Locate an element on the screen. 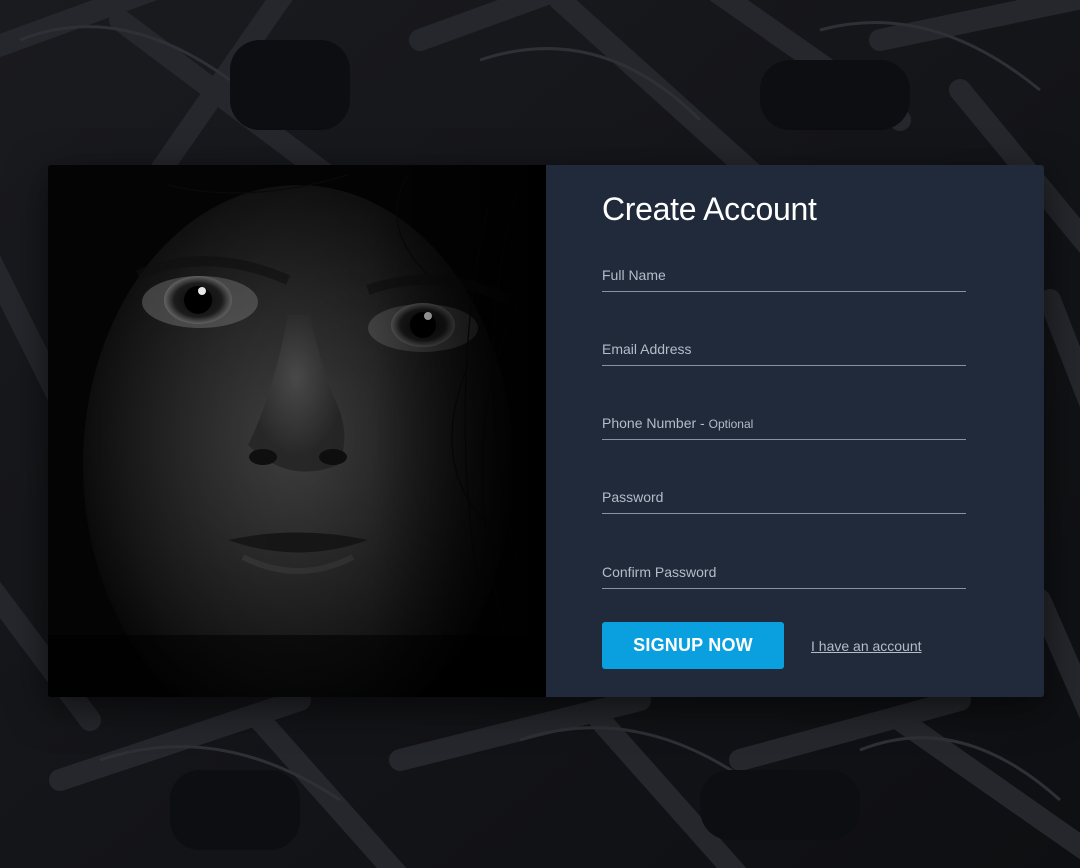  full-name-field: Full Name is located at coordinates (784, 276).